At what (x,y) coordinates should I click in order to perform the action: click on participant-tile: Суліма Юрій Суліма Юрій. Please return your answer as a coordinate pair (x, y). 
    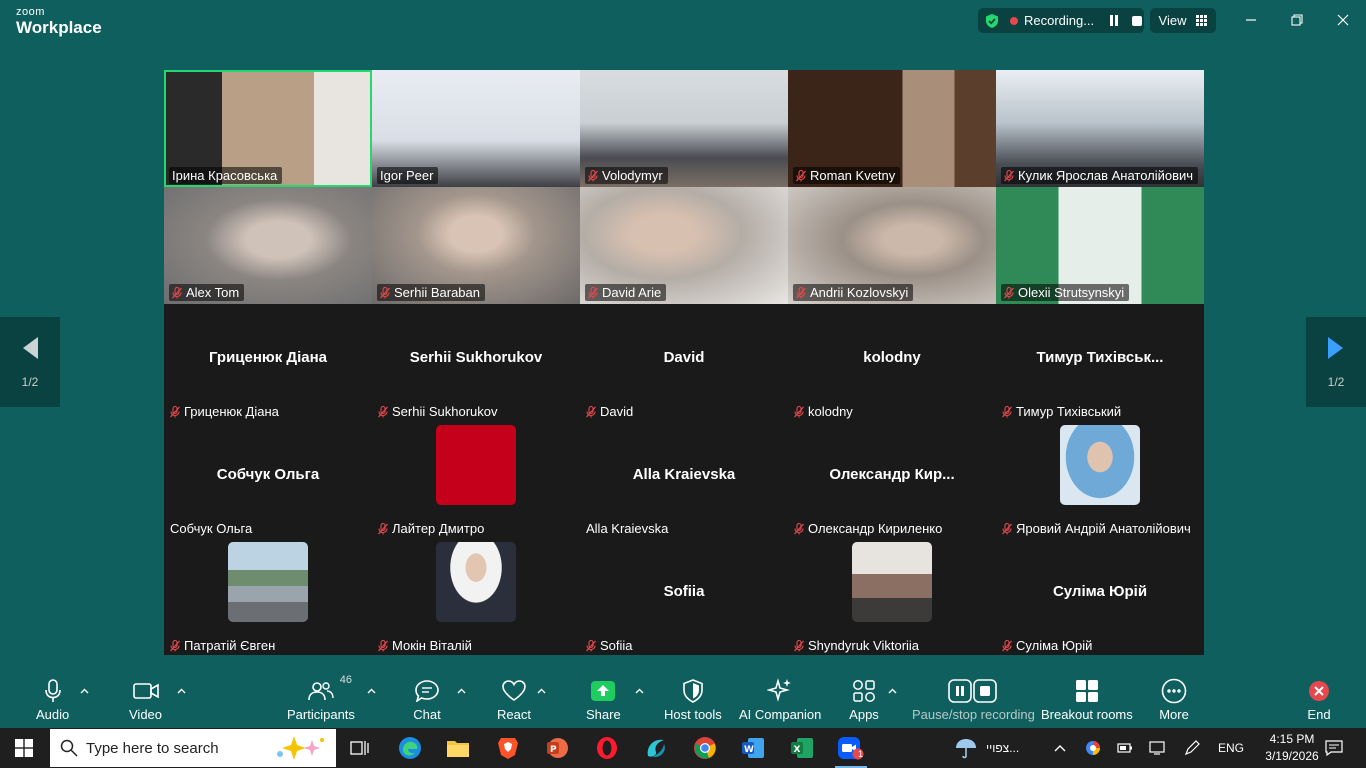
    Looking at the image, I should click on (1100, 596).